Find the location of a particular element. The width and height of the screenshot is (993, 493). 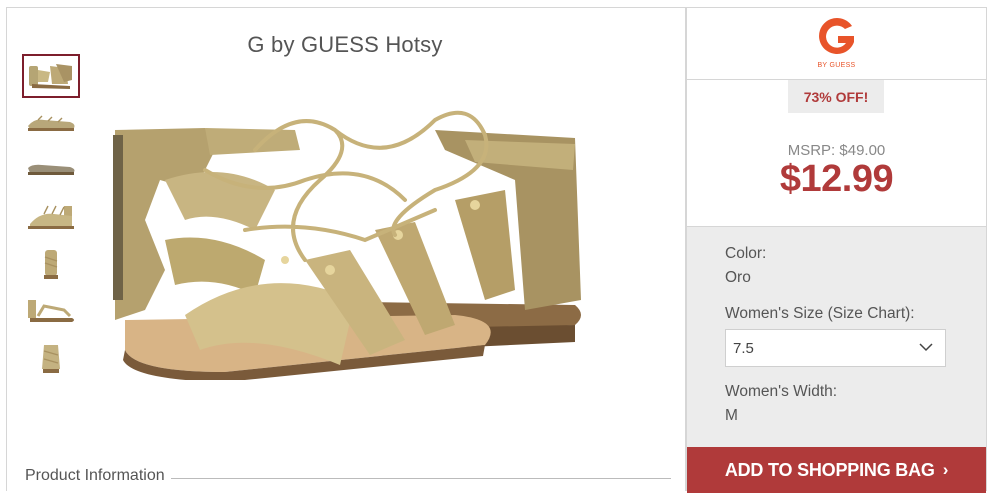

discount-badge: 73% OFF! is located at coordinates (836, 96).